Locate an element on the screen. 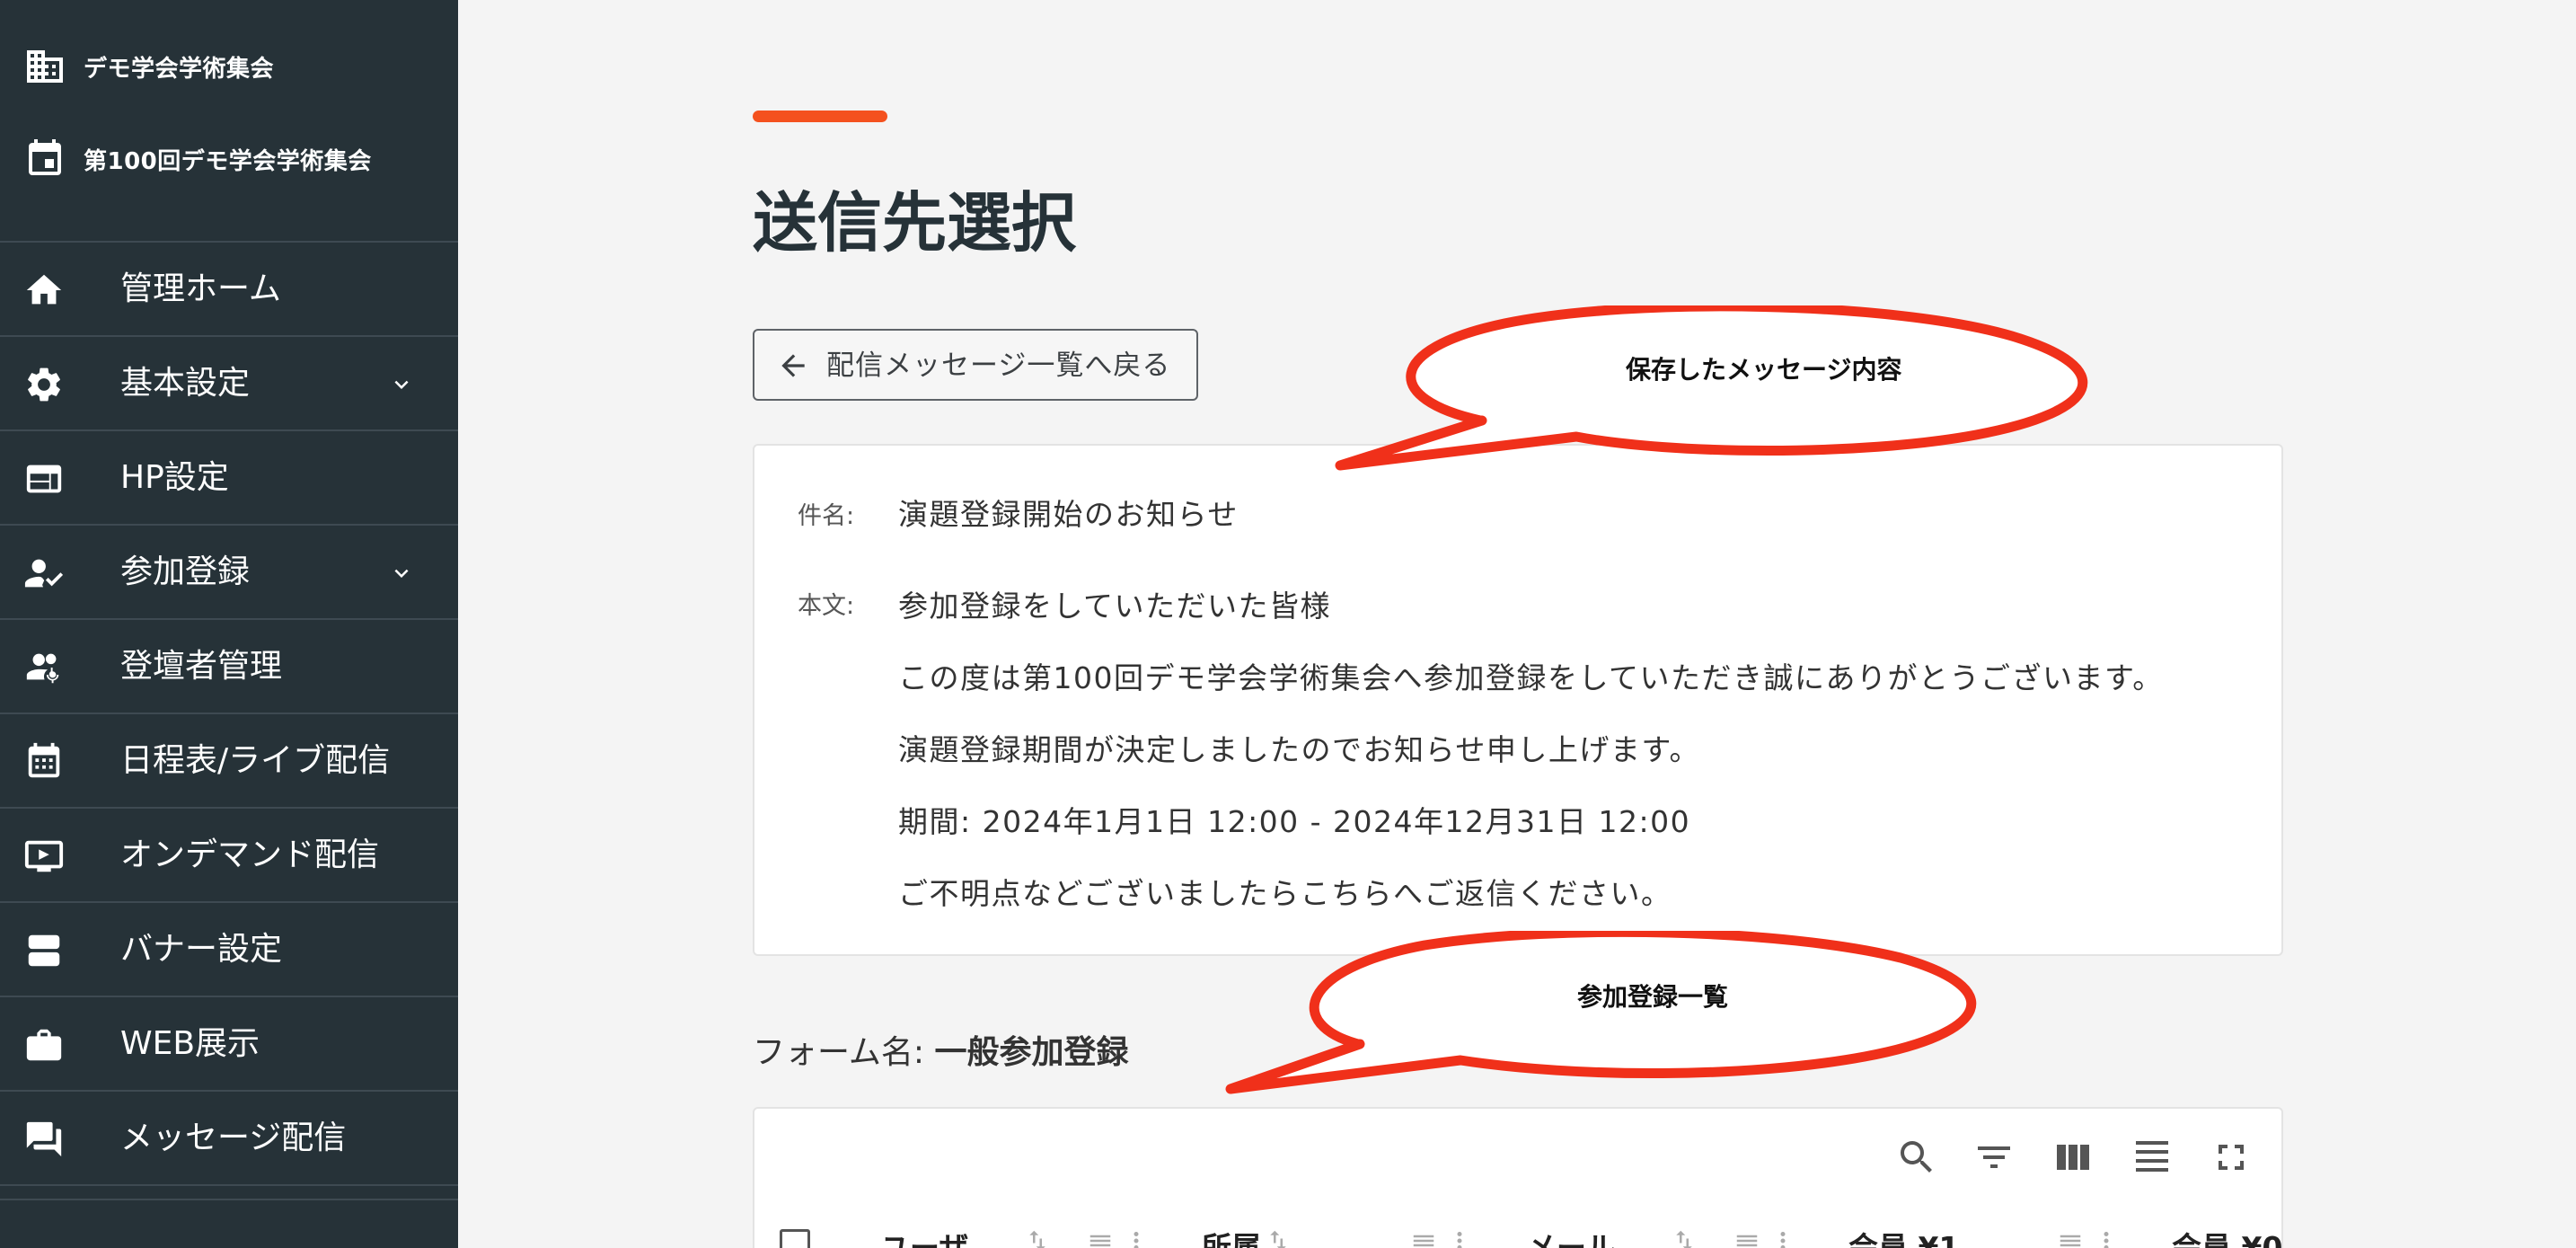  briefcase-icon is located at coordinates (44, 1045).